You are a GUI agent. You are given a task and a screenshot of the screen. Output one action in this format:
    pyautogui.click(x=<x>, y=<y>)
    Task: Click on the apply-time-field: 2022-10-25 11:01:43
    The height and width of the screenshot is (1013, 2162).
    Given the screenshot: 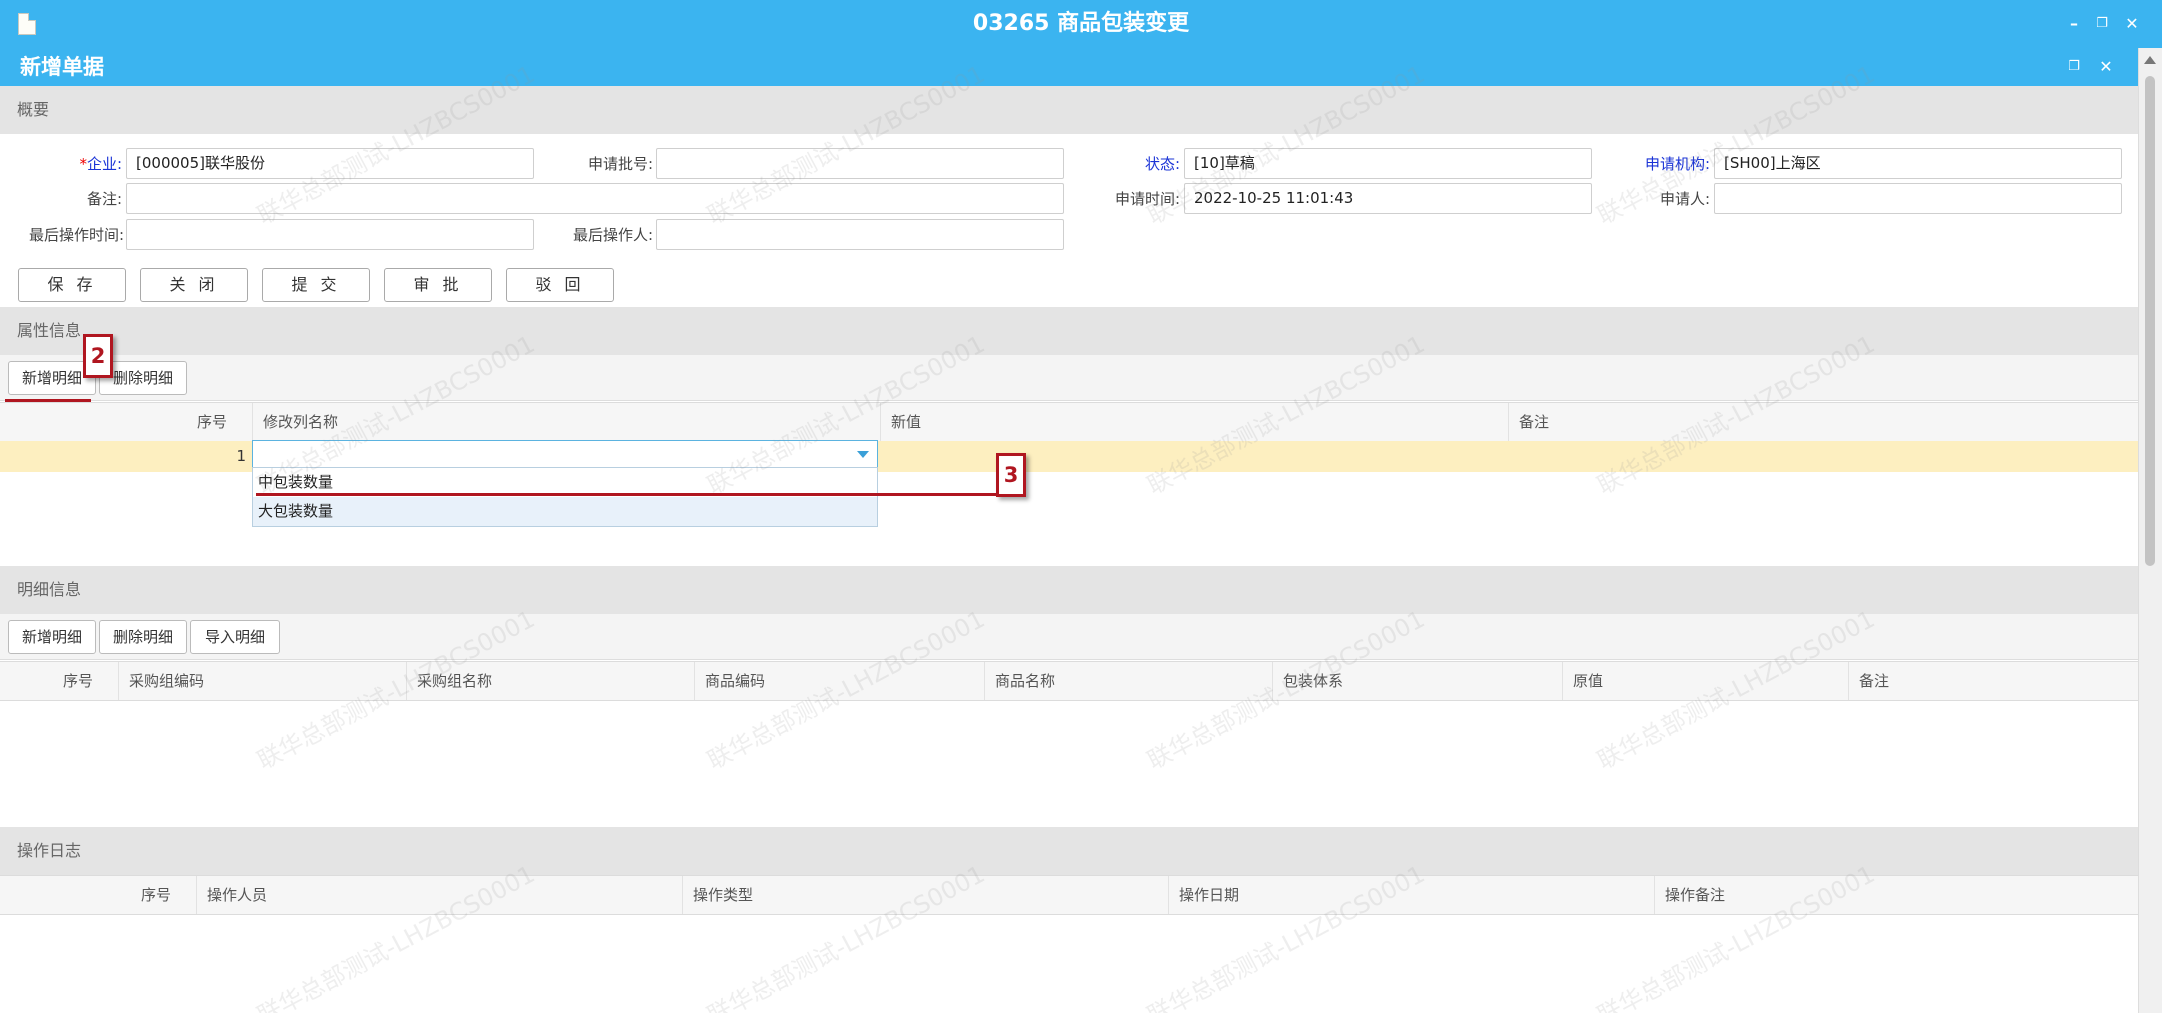 What is the action you would take?
    pyautogui.click(x=1388, y=198)
    